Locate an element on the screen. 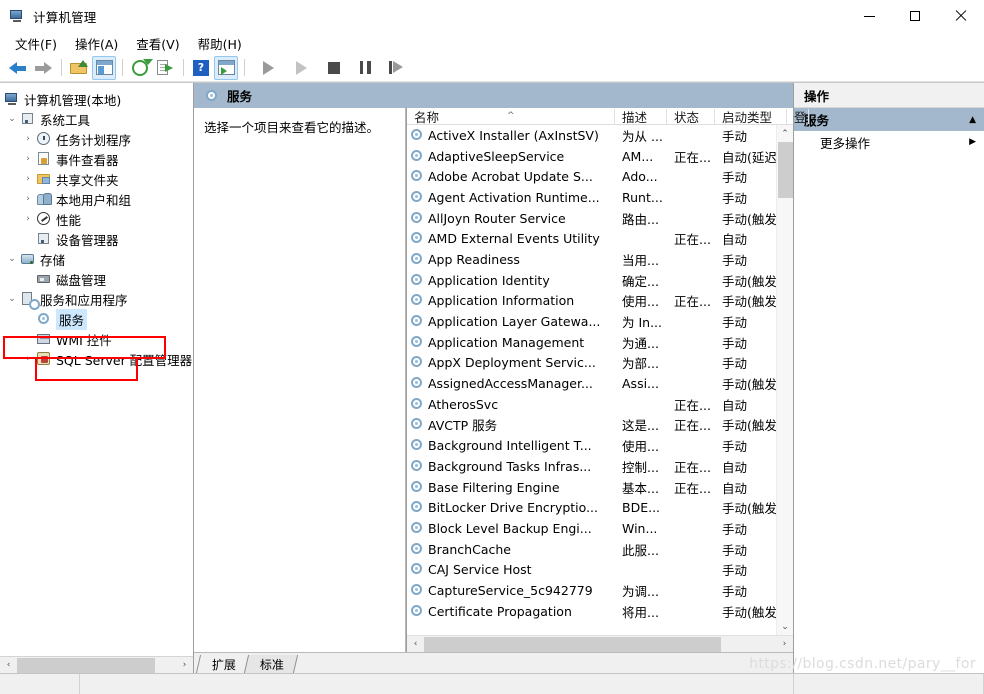 This screenshot has height=694, width=984. tree-item-7: ⌄ 存储 is located at coordinates (96, 259).